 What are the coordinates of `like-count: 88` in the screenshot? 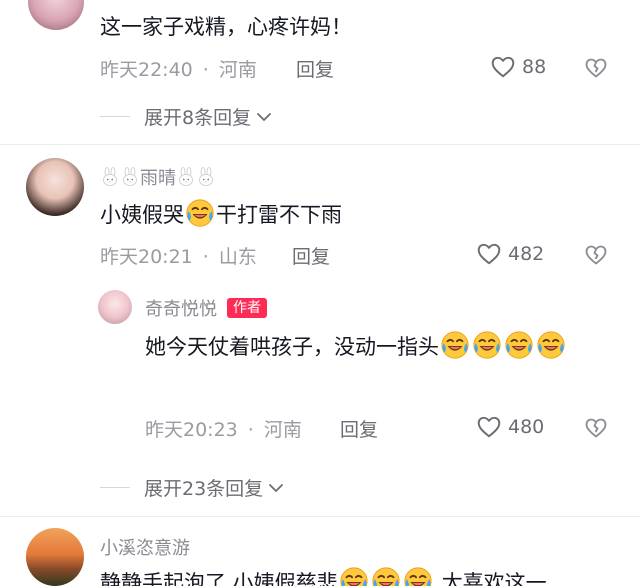 It's located at (534, 67).